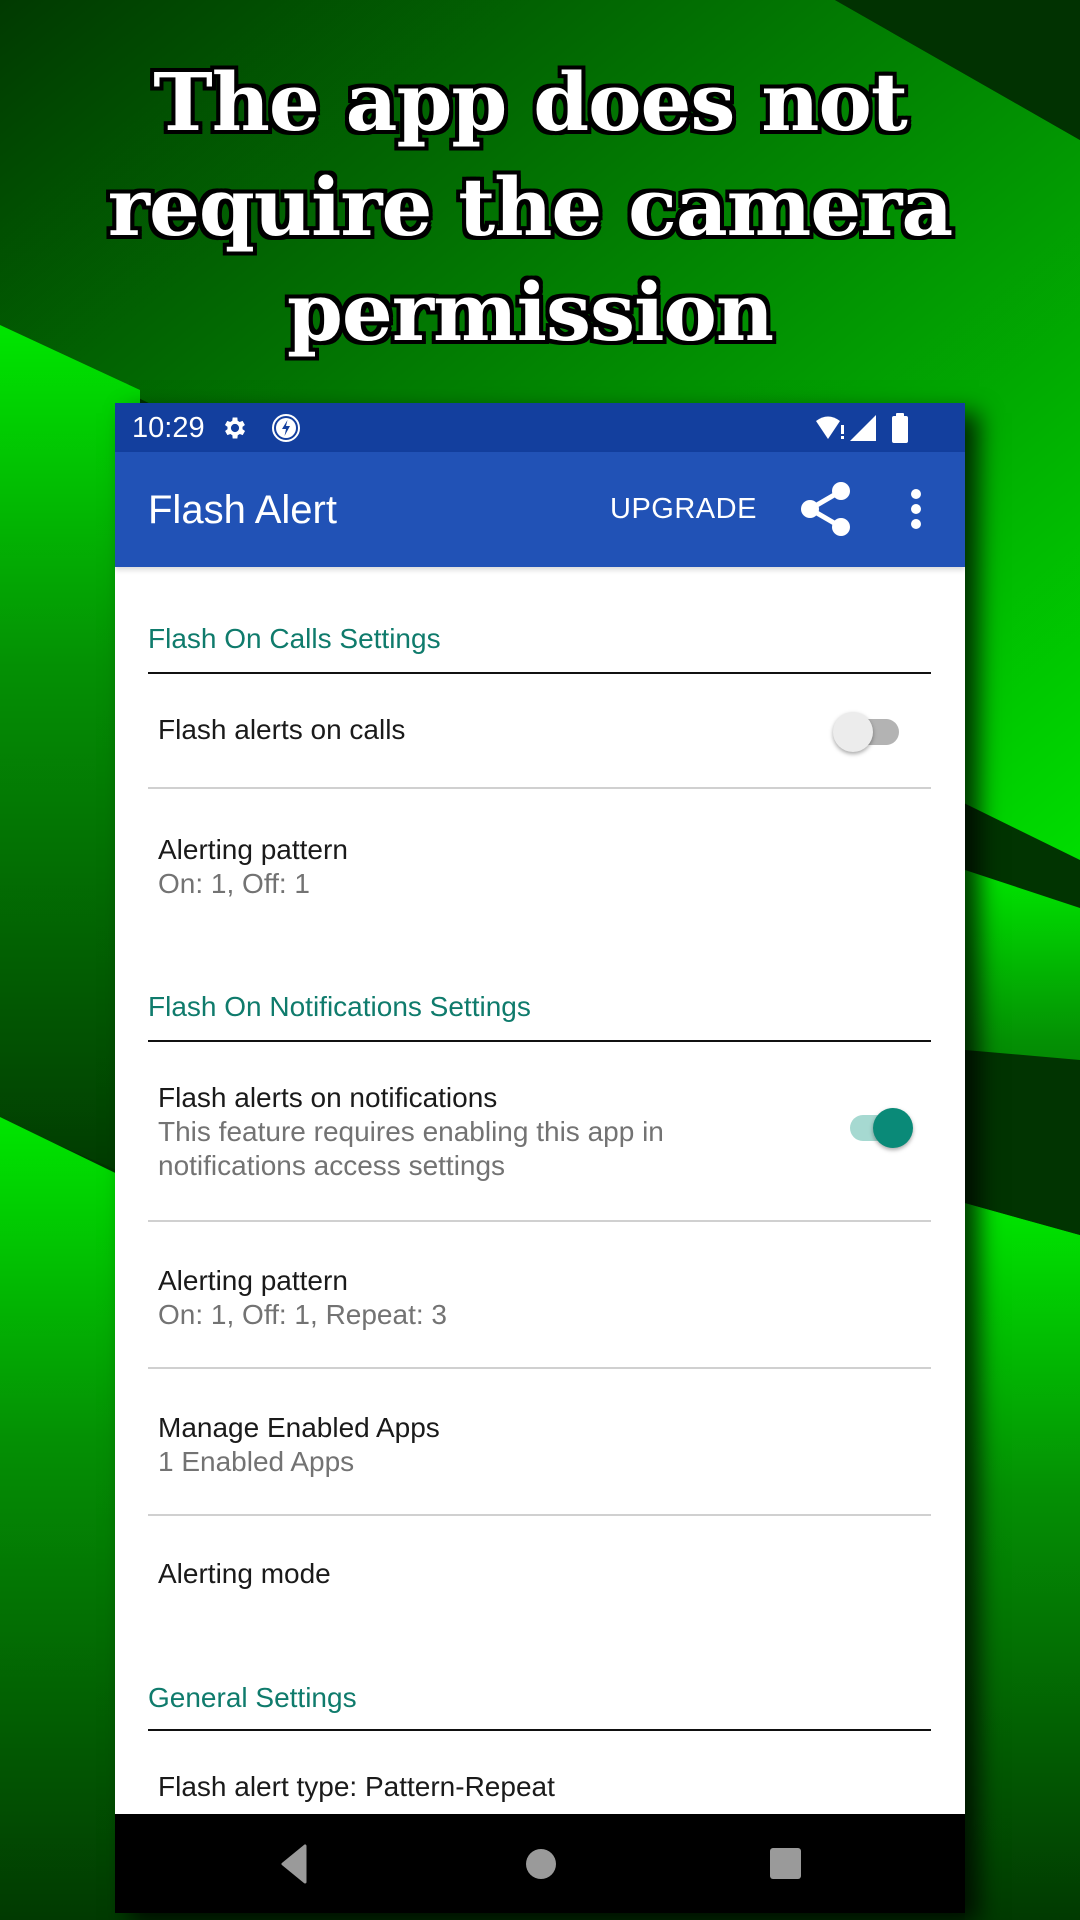 The image size is (1080, 1920). I want to click on battery-icon, so click(900, 430).